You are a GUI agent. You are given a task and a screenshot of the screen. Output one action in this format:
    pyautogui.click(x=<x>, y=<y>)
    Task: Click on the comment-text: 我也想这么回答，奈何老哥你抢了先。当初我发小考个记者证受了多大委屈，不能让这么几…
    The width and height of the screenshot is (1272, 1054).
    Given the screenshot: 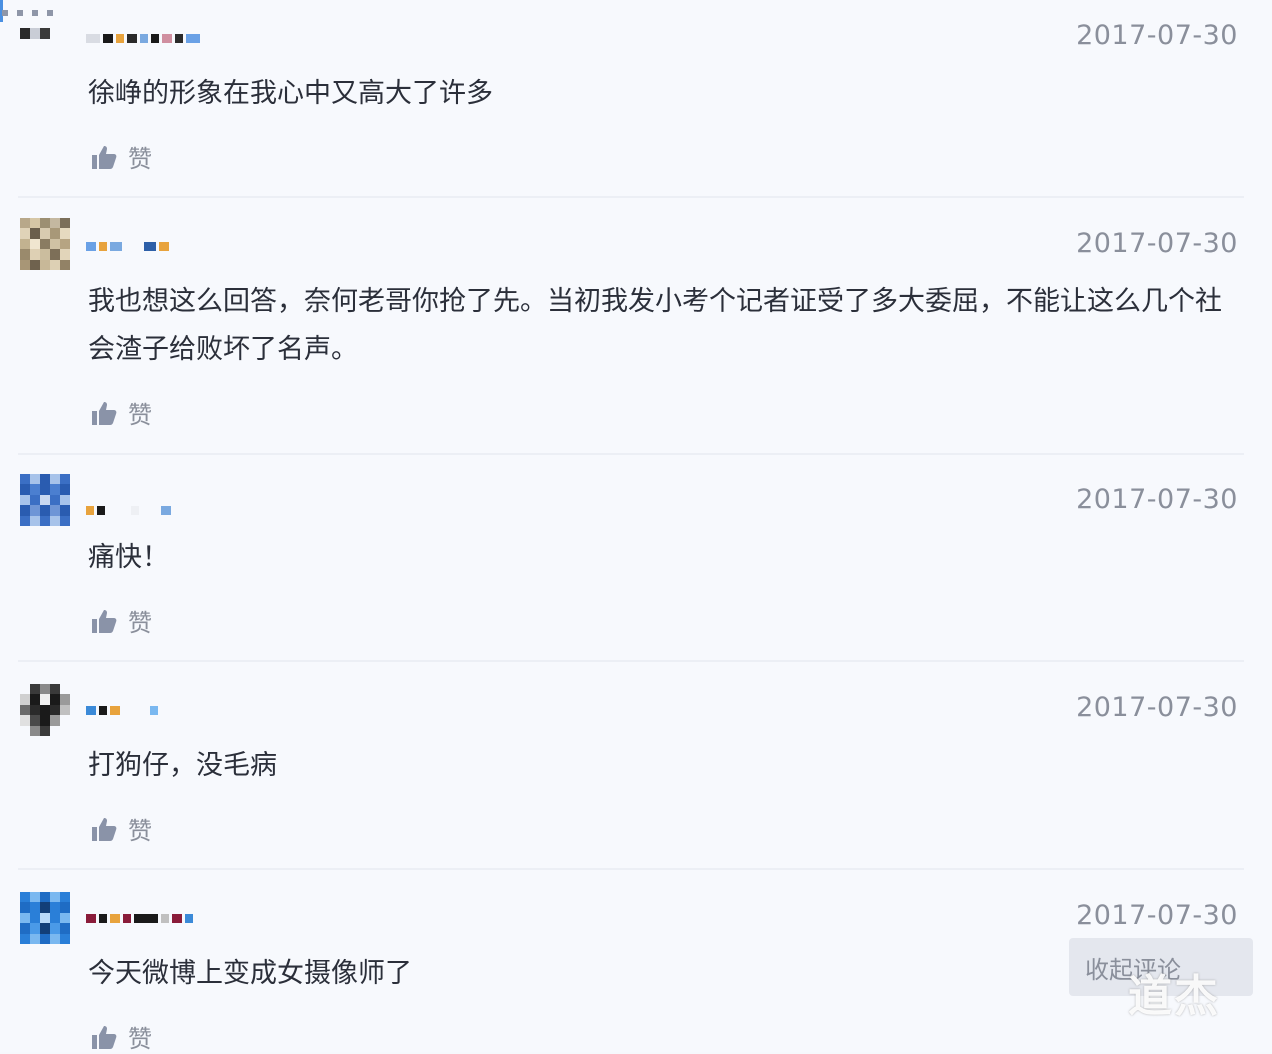 What is the action you would take?
    pyautogui.click(x=655, y=325)
    